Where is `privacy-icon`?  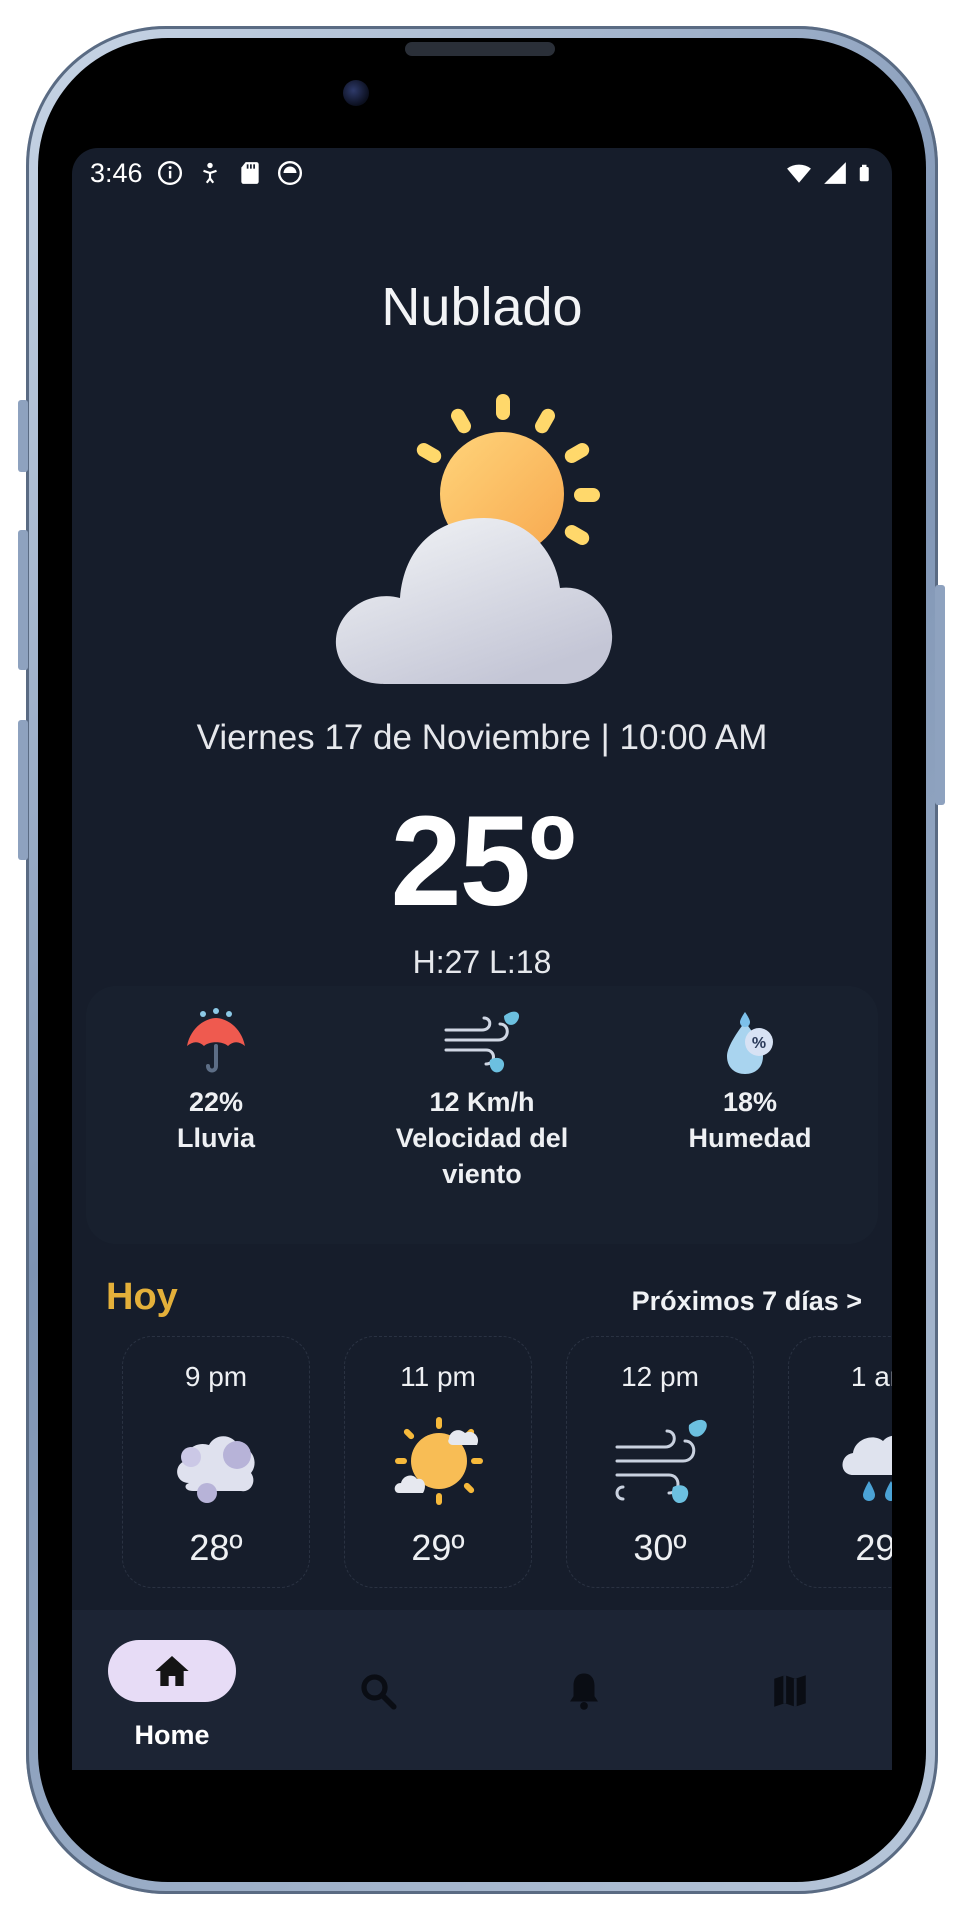 privacy-icon is located at coordinates (289, 173).